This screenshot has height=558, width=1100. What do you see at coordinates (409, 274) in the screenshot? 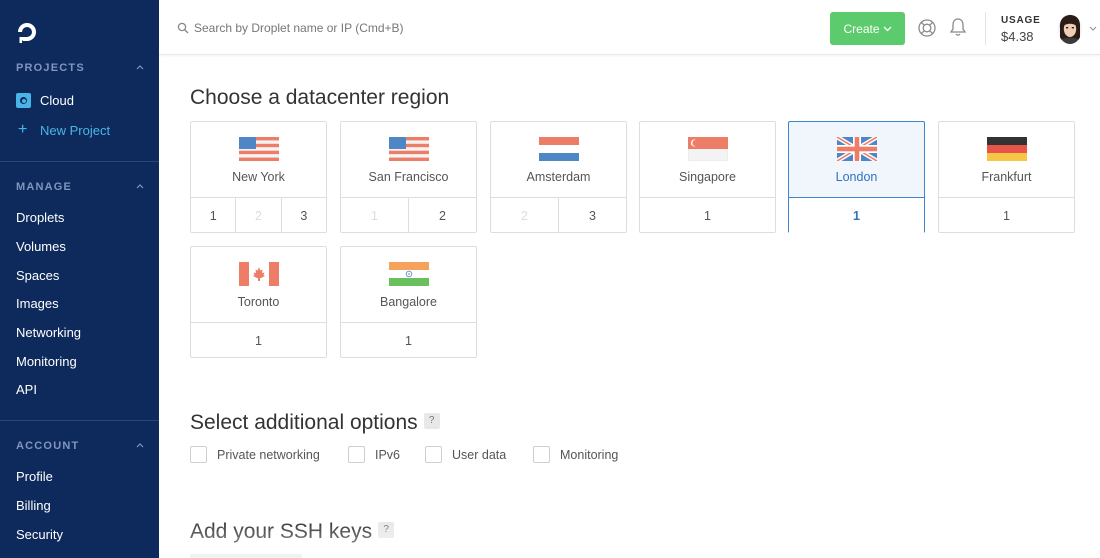
I see `in-flag-icon` at bounding box center [409, 274].